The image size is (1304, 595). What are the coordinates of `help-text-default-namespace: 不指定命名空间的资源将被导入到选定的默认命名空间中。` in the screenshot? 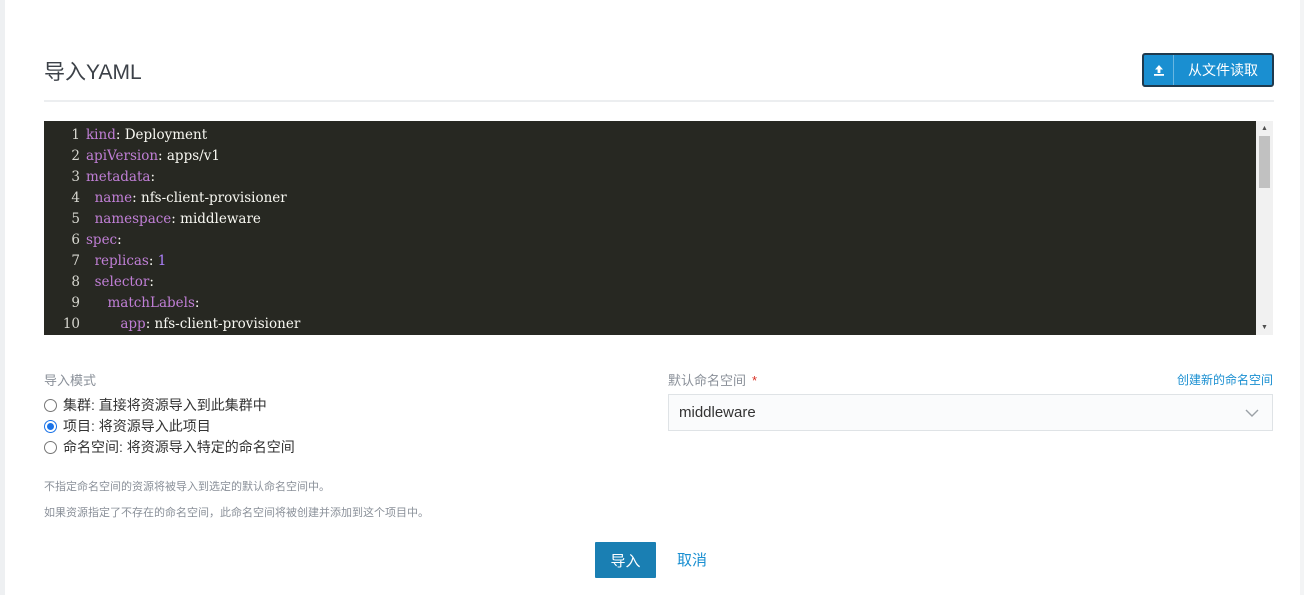 It's located at (187, 487).